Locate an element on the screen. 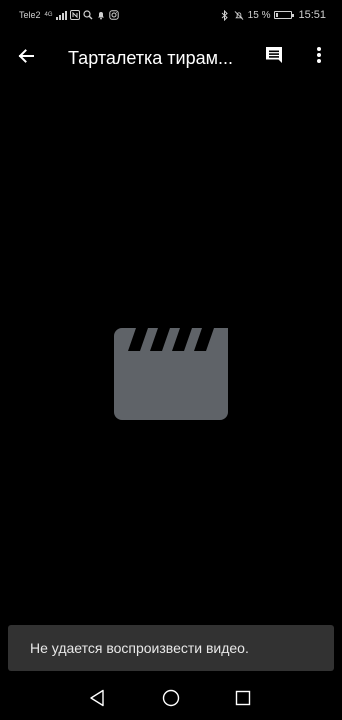 The height and width of the screenshot is (720, 342). nav-recents-icon is located at coordinates (243, 698).